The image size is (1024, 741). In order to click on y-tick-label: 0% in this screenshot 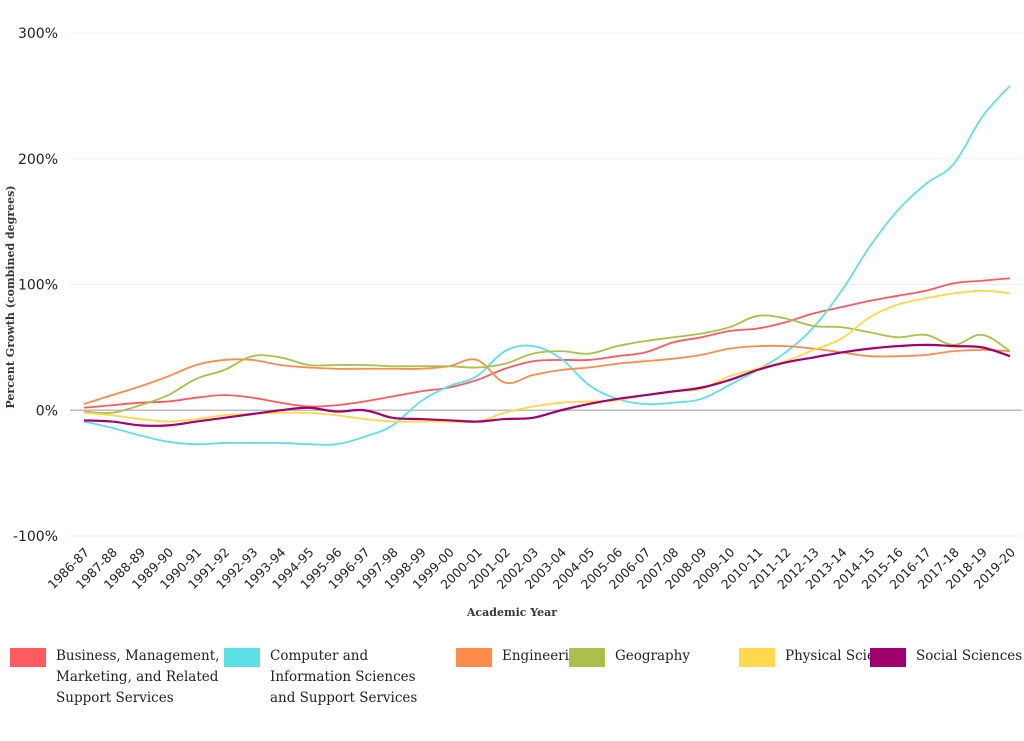, I will do `click(47, 411)`.